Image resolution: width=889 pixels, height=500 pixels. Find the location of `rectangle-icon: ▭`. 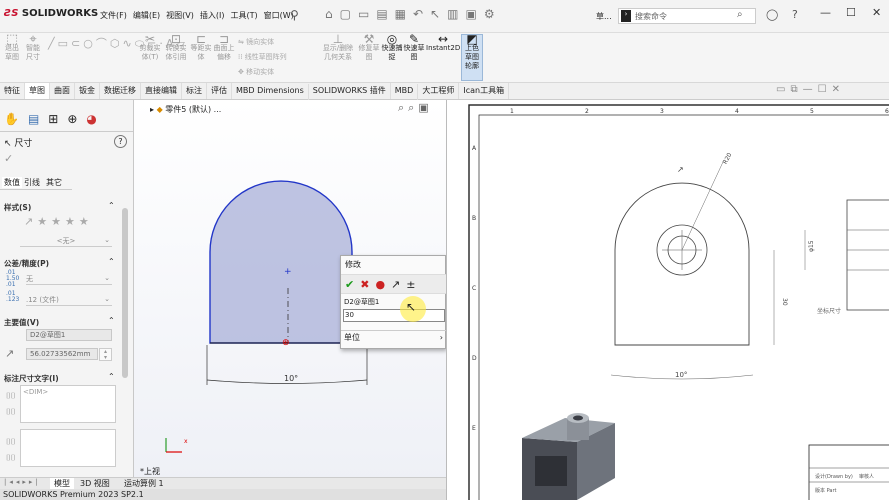

rectangle-icon: ▭ is located at coordinates (64, 43).